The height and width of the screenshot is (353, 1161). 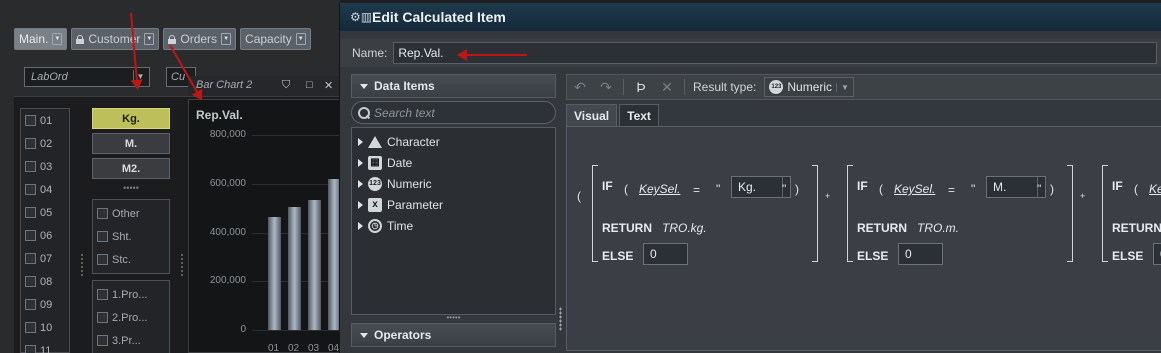 What do you see at coordinates (131, 143) in the screenshot?
I see `unit-button-m: M.` at bounding box center [131, 143].